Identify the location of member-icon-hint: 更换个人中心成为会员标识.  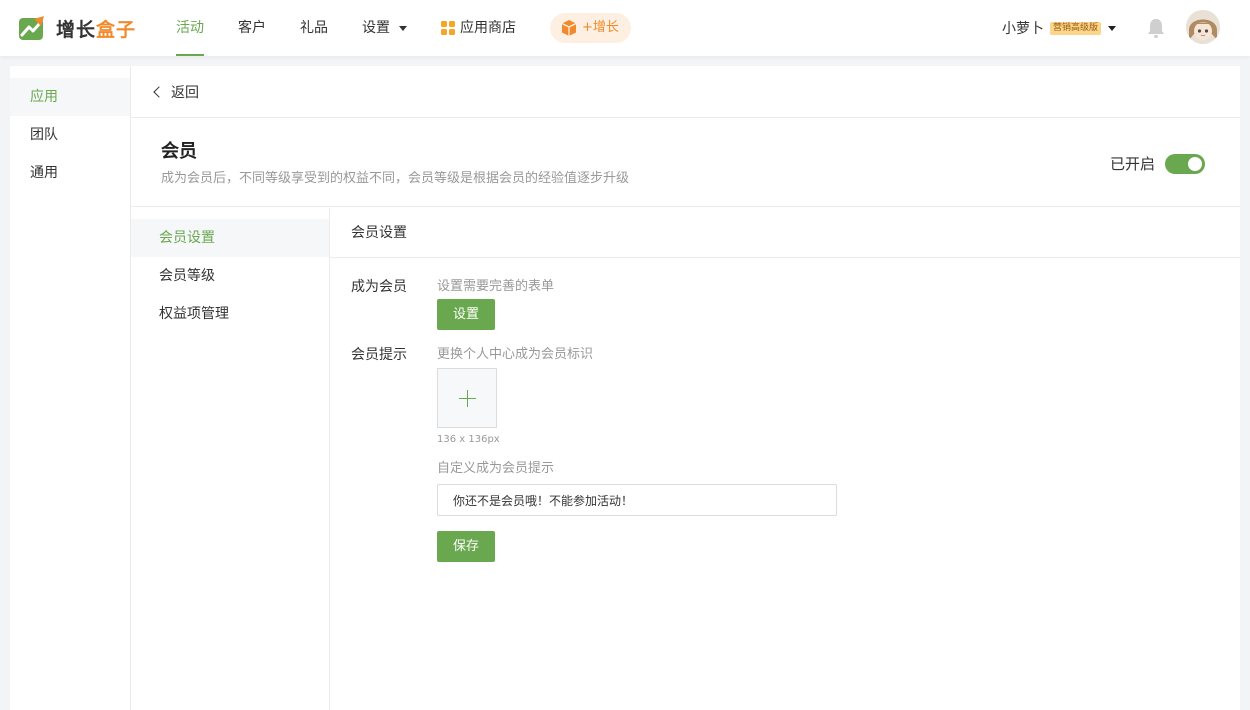
(515, 354).